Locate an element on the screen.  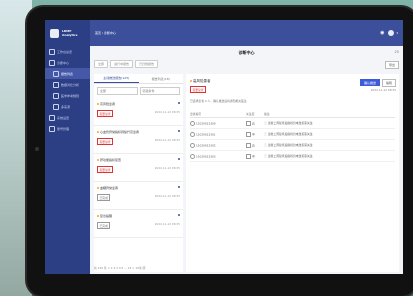
list-item-title-text: 高风险患者 is located at coordinates (108, 104).